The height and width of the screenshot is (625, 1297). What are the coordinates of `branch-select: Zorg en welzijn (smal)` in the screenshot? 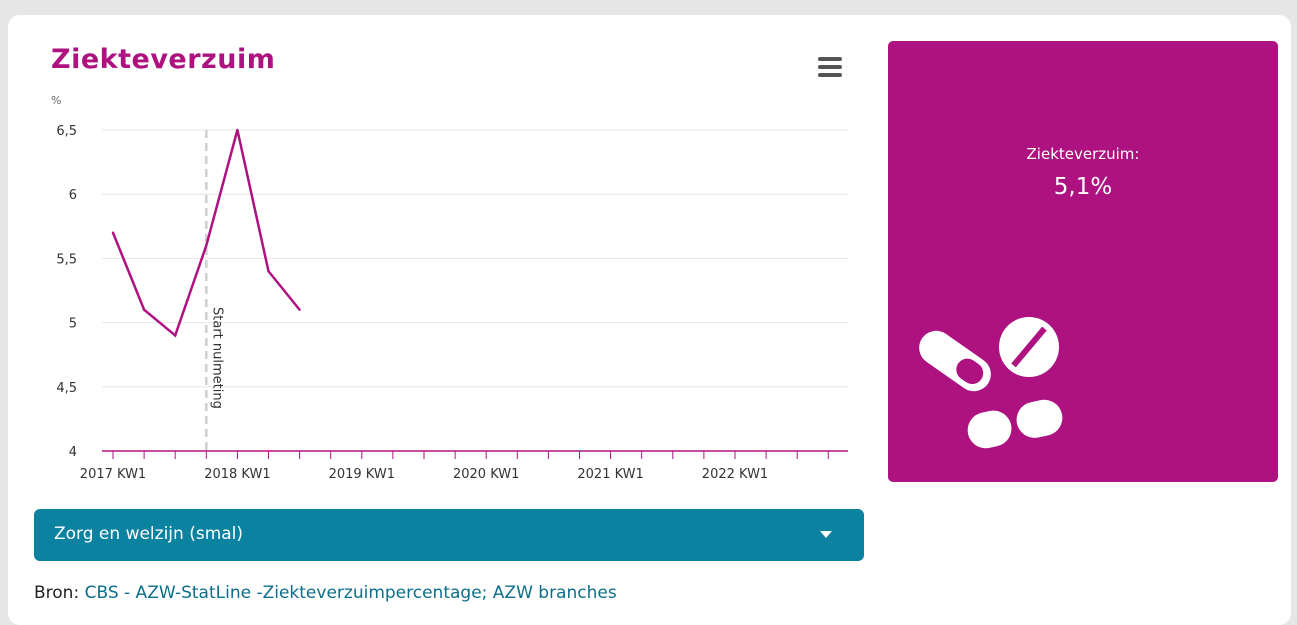 It's located at (449, 535).